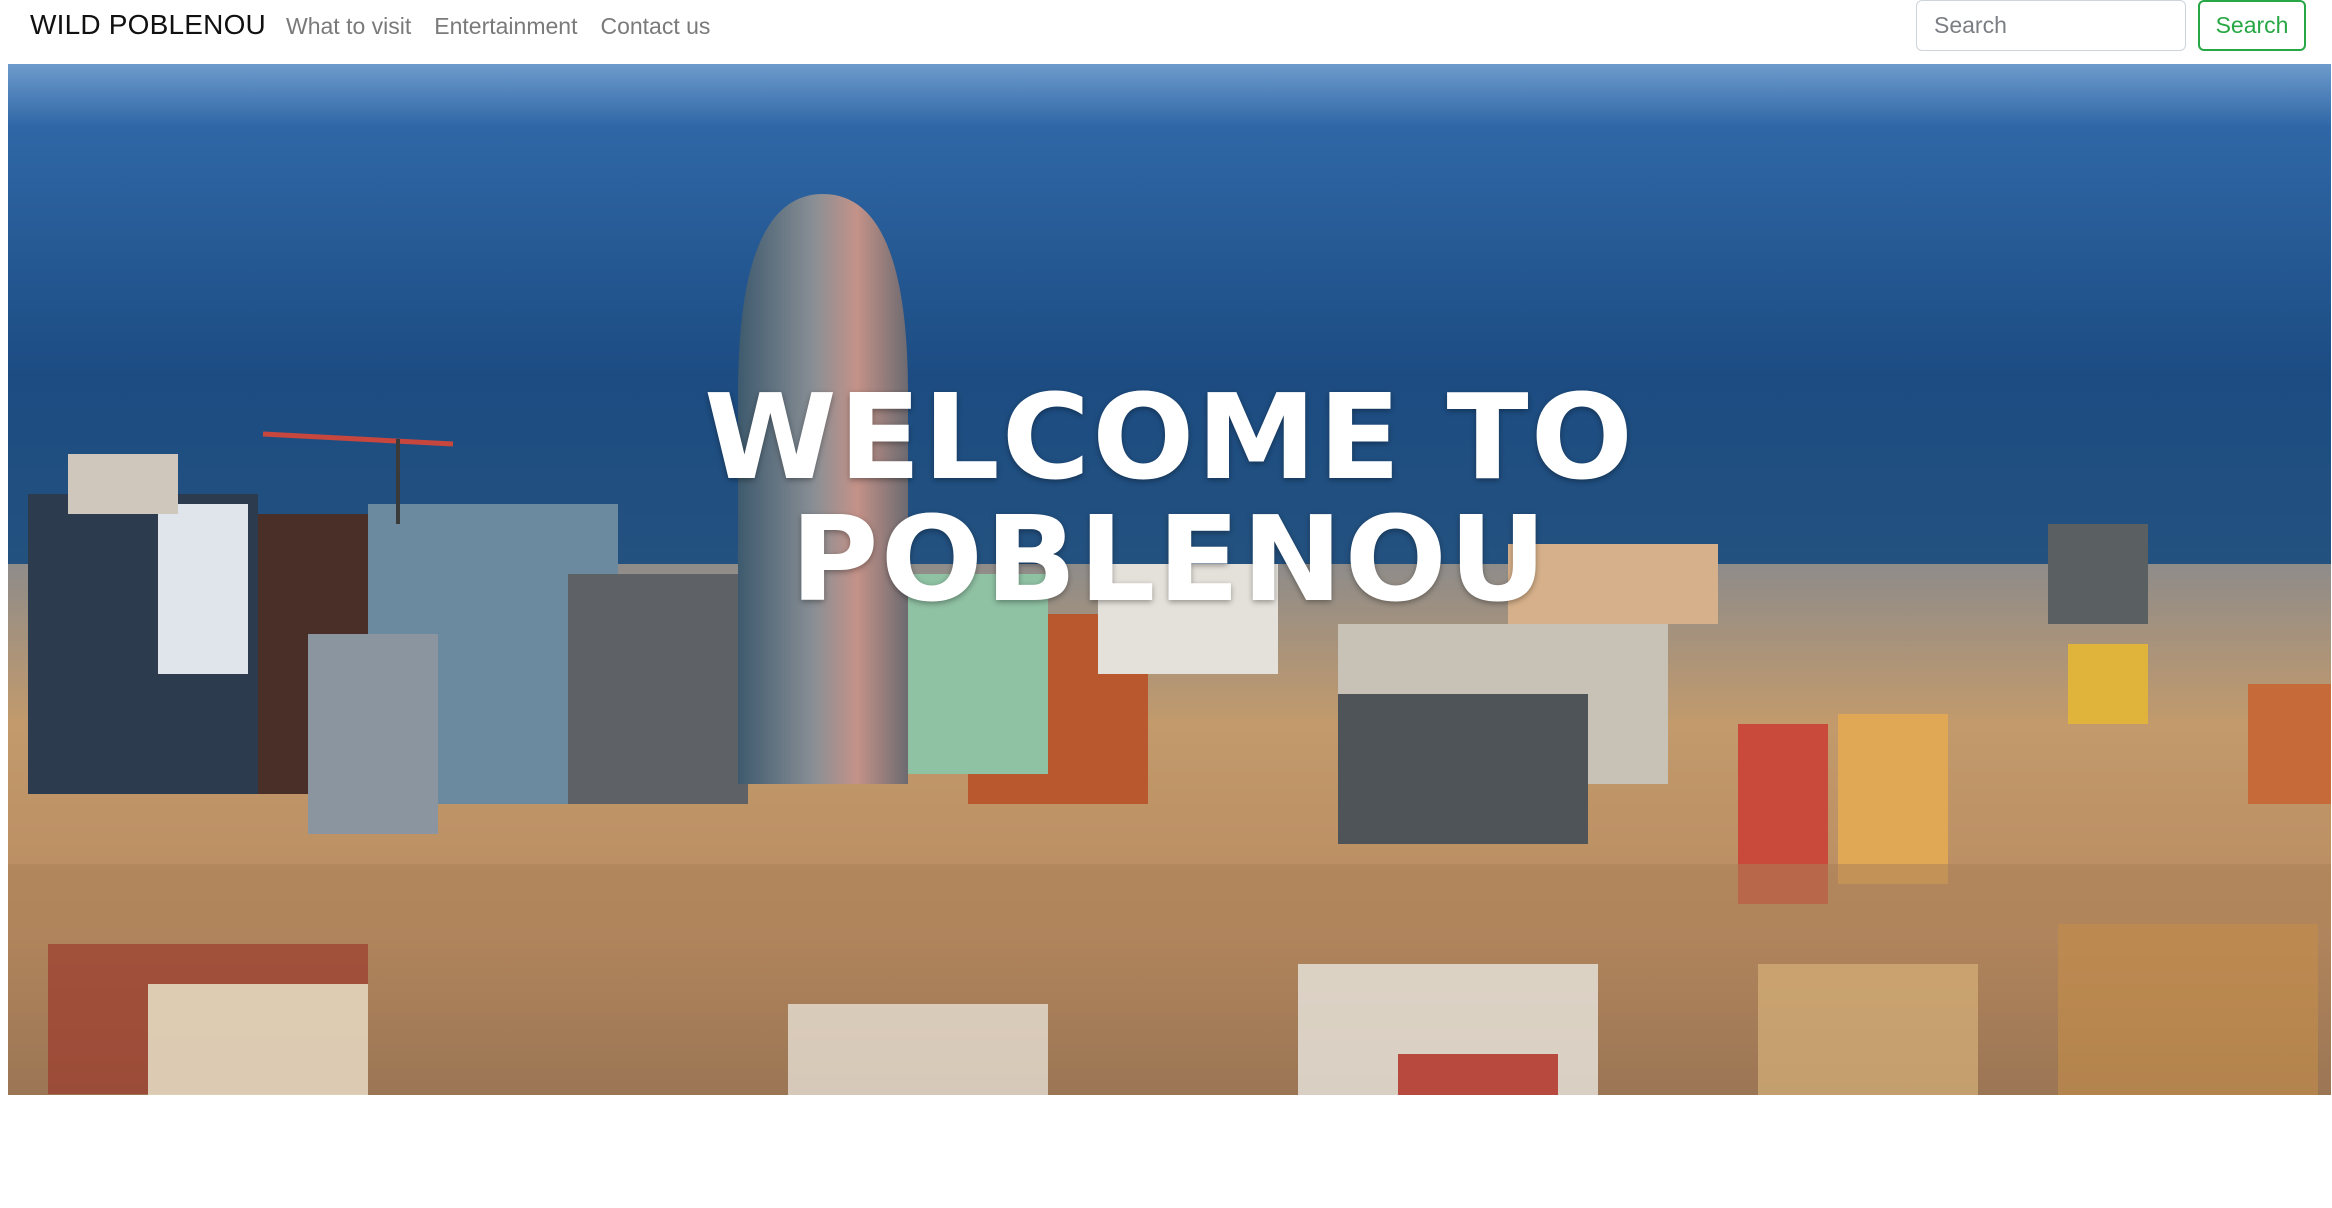 The height and width of the screenshot is (1208, 2332). I want to click on brand-logo: WILD POBLENOU, so click(148, 25).